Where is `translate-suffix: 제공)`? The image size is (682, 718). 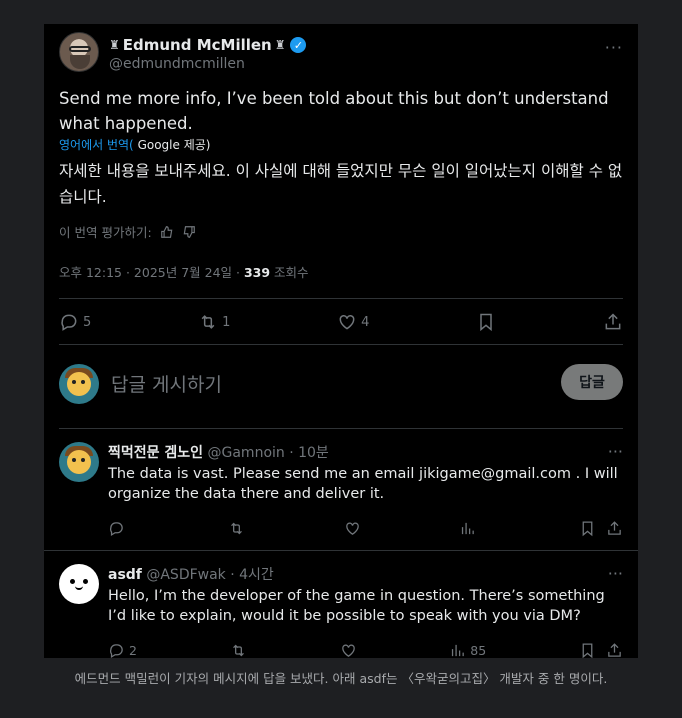 translate-suffix: 제공) is located at coordinates (197, 145).